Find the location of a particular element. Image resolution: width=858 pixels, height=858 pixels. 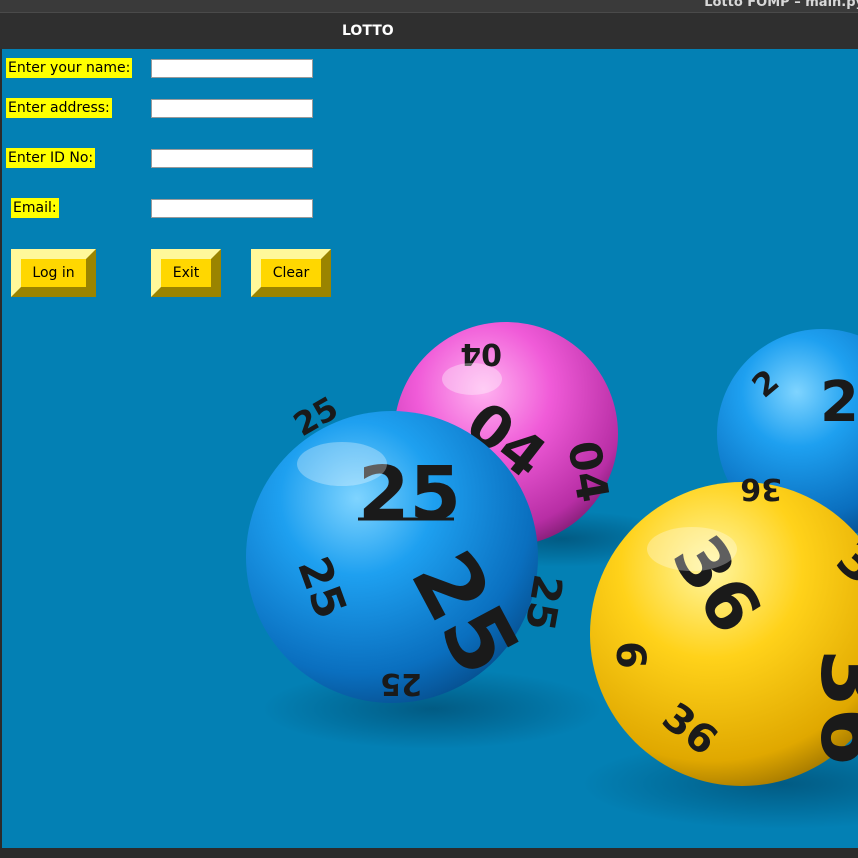

email-label: Email: is located at coordinates (35, 208).